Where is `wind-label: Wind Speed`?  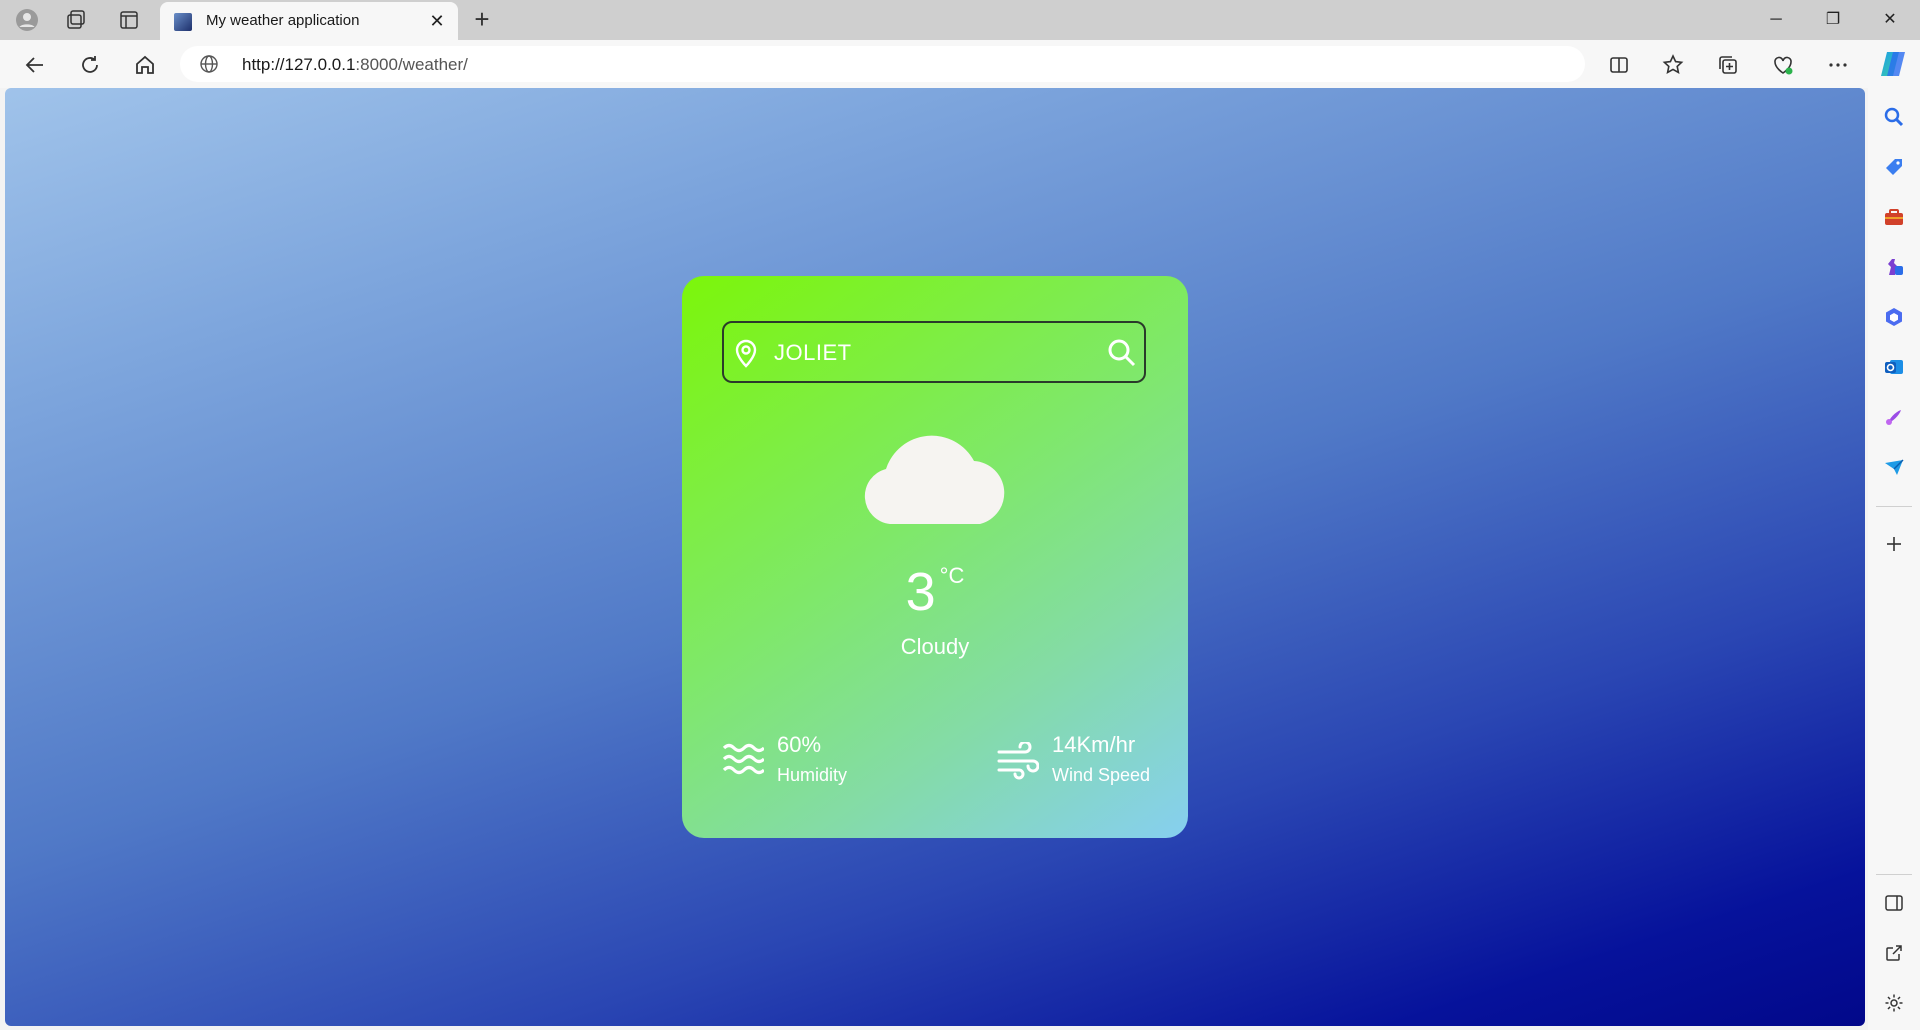
wind-label: Wind Speed is located at coordinates (1101, 775).